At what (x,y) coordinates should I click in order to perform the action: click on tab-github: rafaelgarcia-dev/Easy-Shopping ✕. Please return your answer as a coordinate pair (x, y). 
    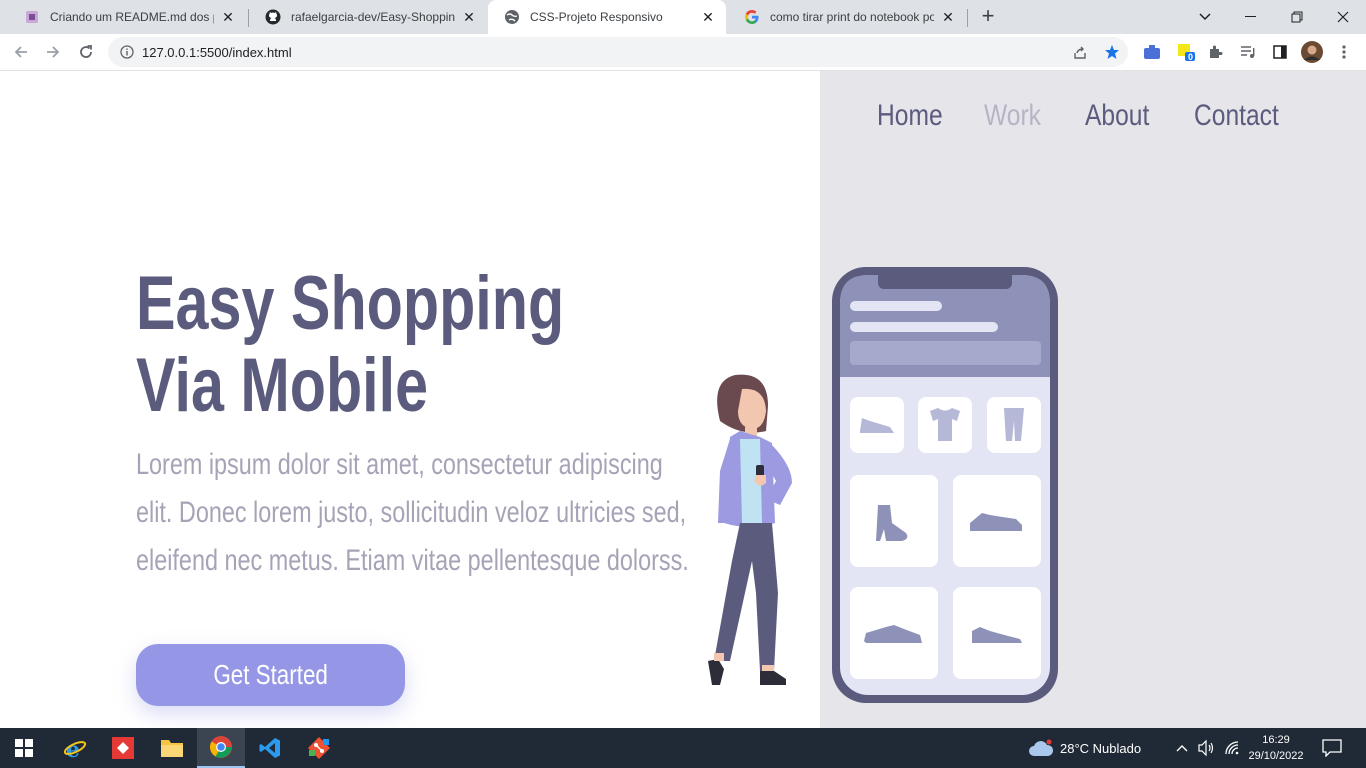
    Looking at the image, I should click on (368, 17).